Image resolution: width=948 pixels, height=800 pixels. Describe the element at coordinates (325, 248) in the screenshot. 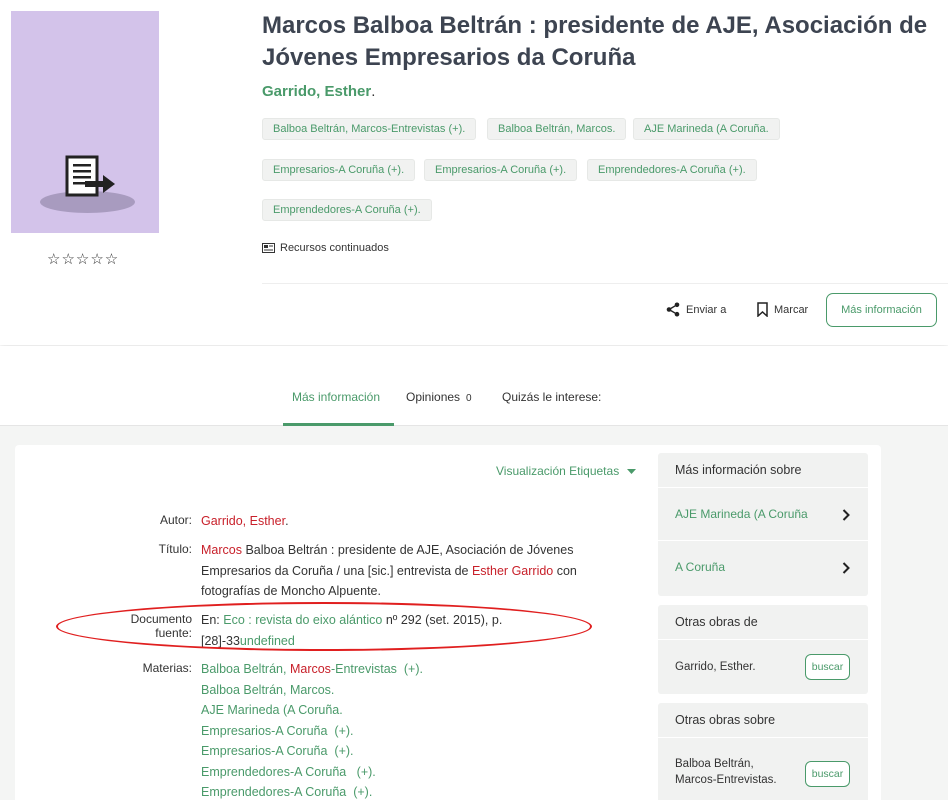

I see `resource-type: Recursos continuados` at that location.